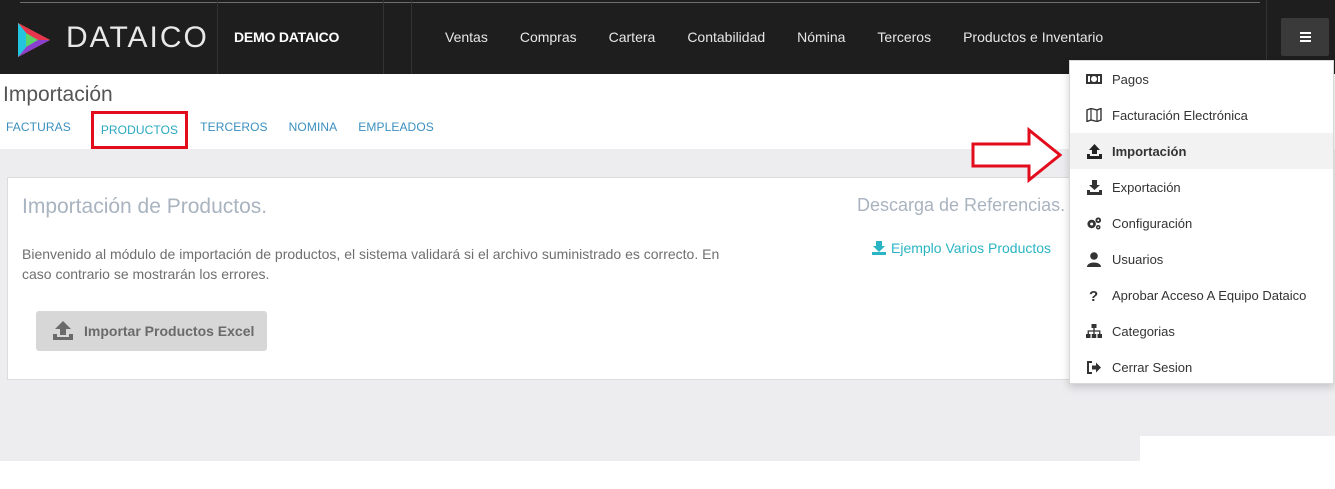 The height and width of the screenshot is (489, 1335). I want to click on sitemap-icon, so click(1094, 331).